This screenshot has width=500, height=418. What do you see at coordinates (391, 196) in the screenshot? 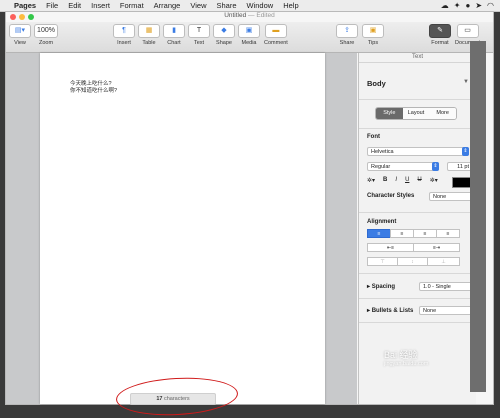
I see `character-styles-label: Character Styles` at bounding box center [391, 196].